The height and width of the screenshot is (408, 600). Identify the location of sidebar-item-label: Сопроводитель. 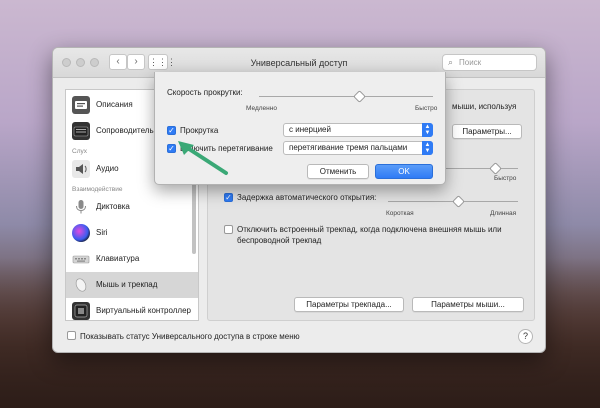
(125, 130).